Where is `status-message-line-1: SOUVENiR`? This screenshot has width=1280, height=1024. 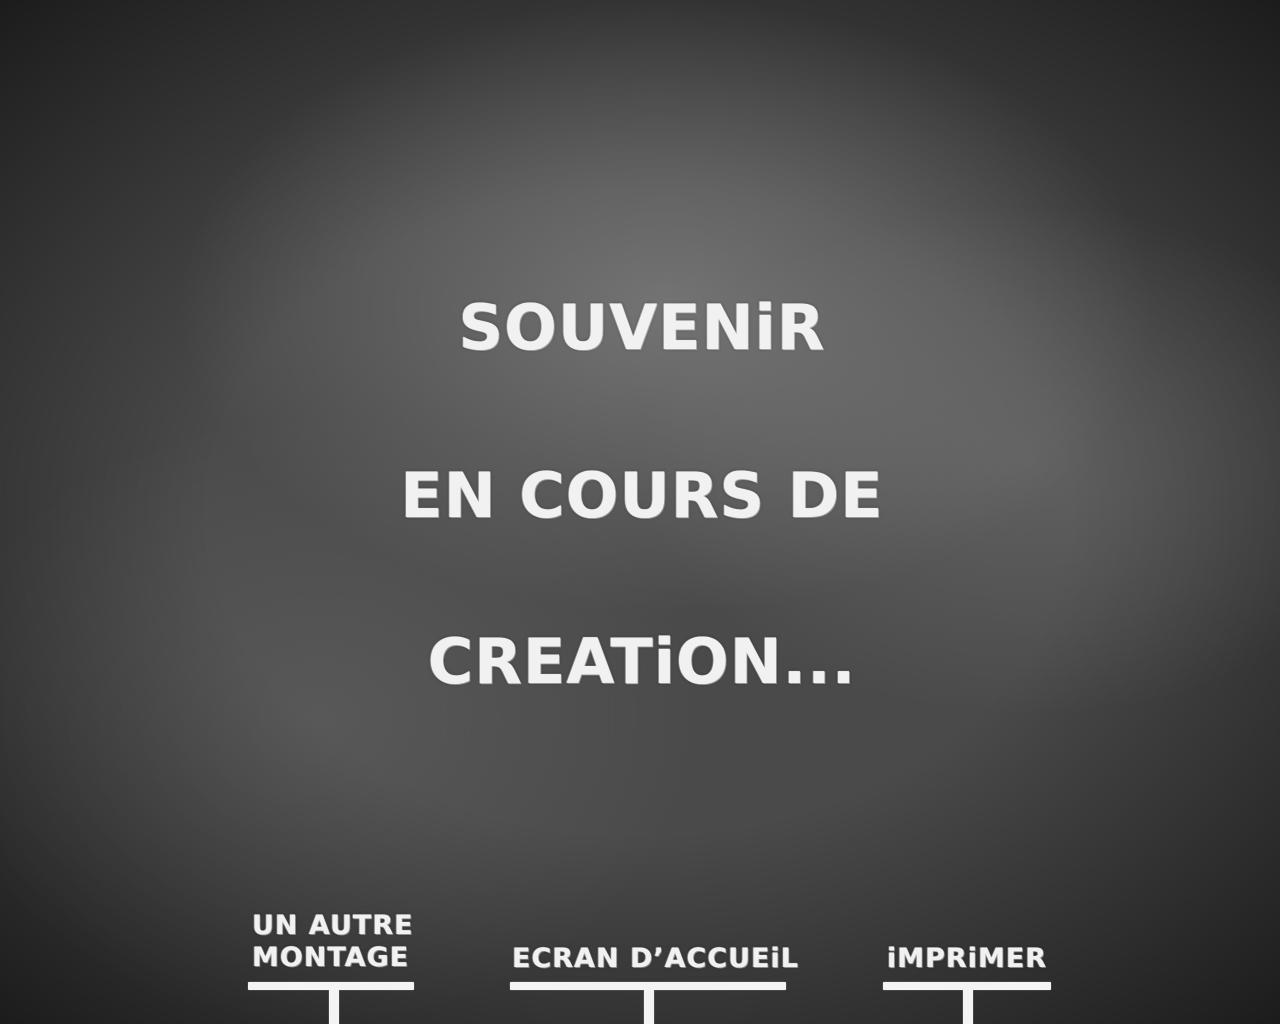
status-message-line-1: SOUVENiR is located at coordinates (642, 327).